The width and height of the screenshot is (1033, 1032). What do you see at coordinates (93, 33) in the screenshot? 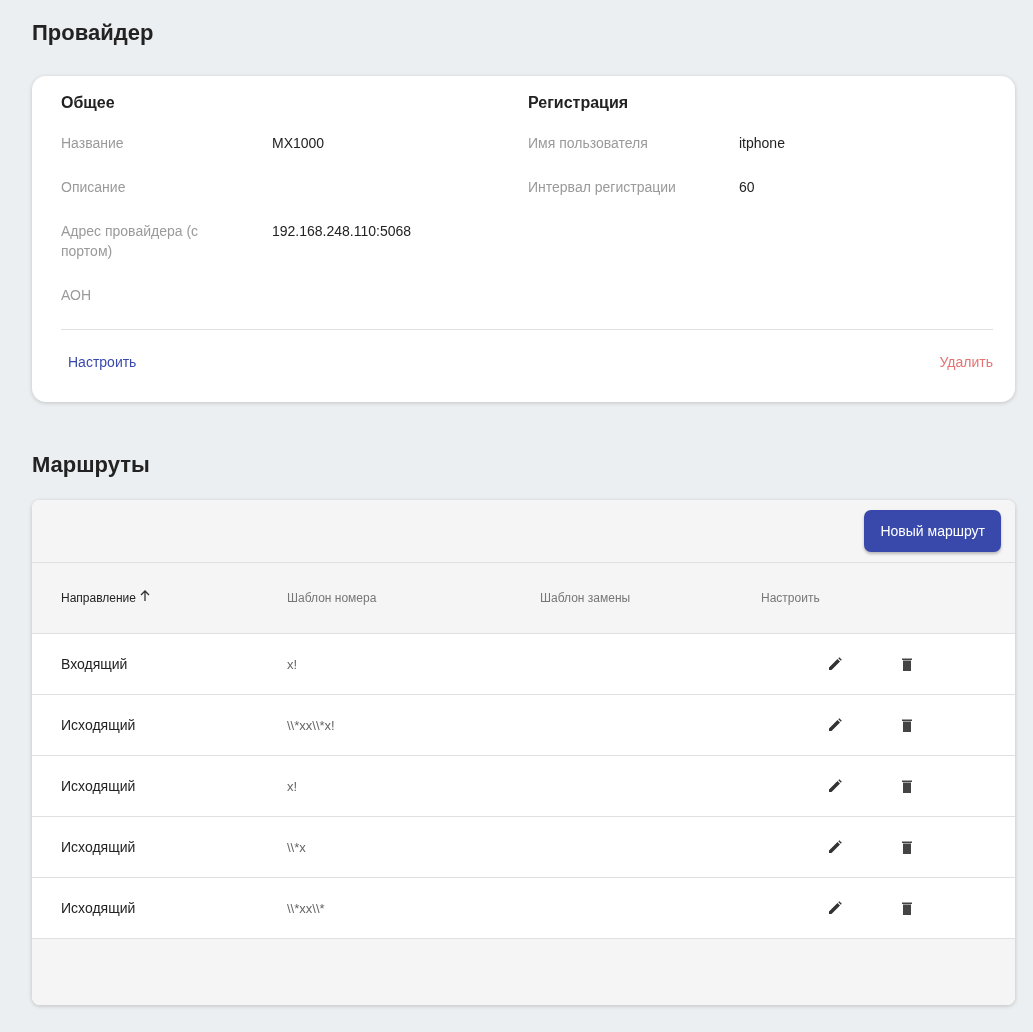
I see `section-title: Провайдер` at bounding box center [93, 33].